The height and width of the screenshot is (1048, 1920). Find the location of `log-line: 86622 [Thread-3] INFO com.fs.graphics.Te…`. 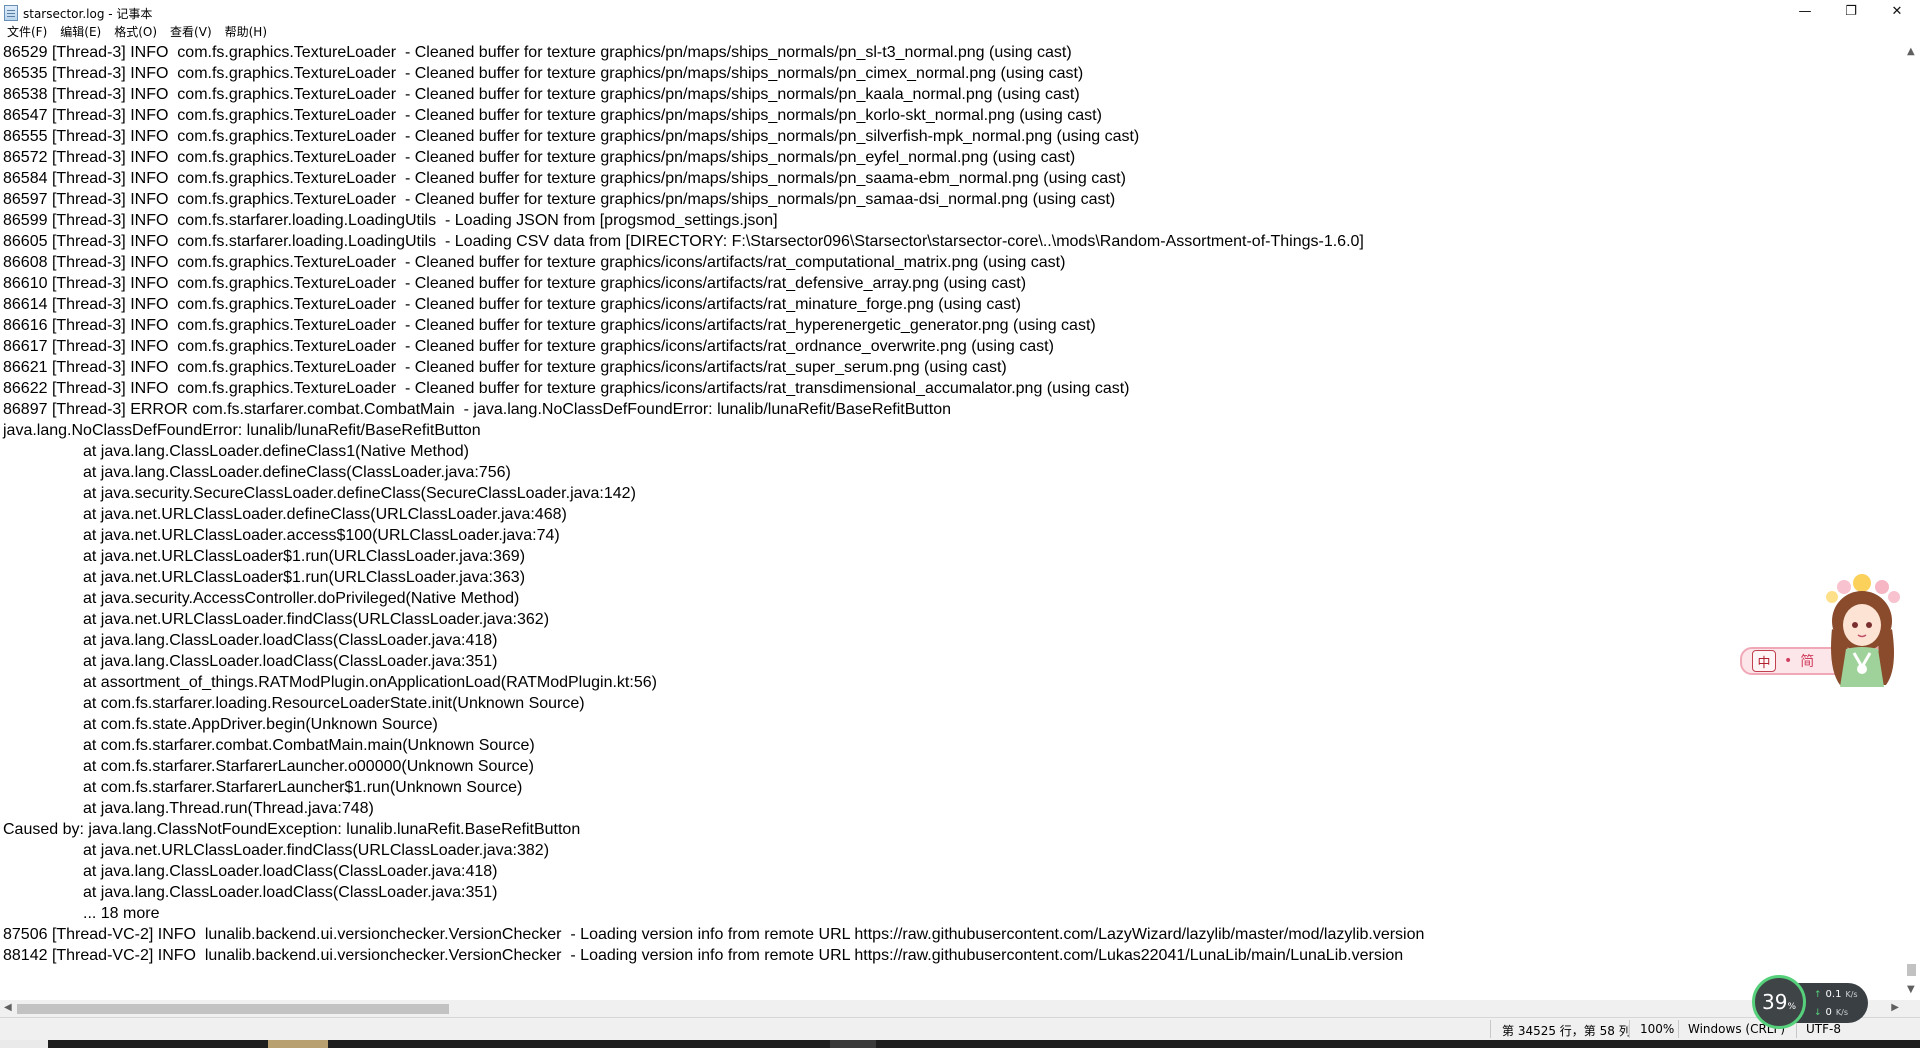

log-line: 86622 [Thread-3] INFO com.fs.graphics.Te… is located at coordinates (566, 388).